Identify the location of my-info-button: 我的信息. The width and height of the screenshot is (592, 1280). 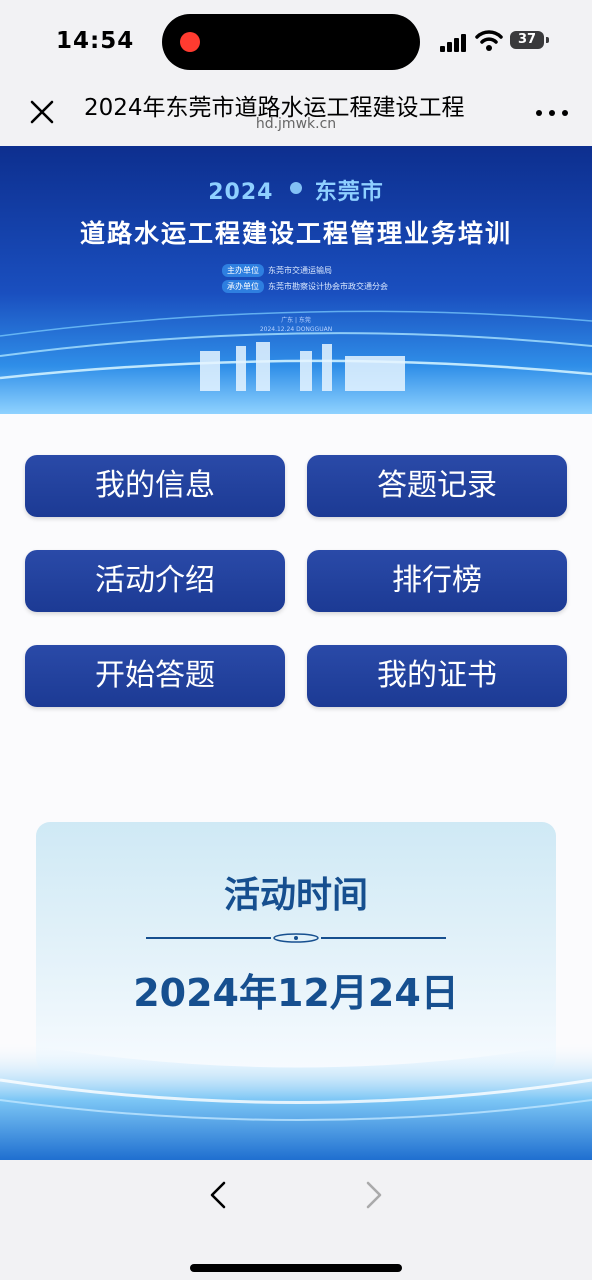
(155, 486).